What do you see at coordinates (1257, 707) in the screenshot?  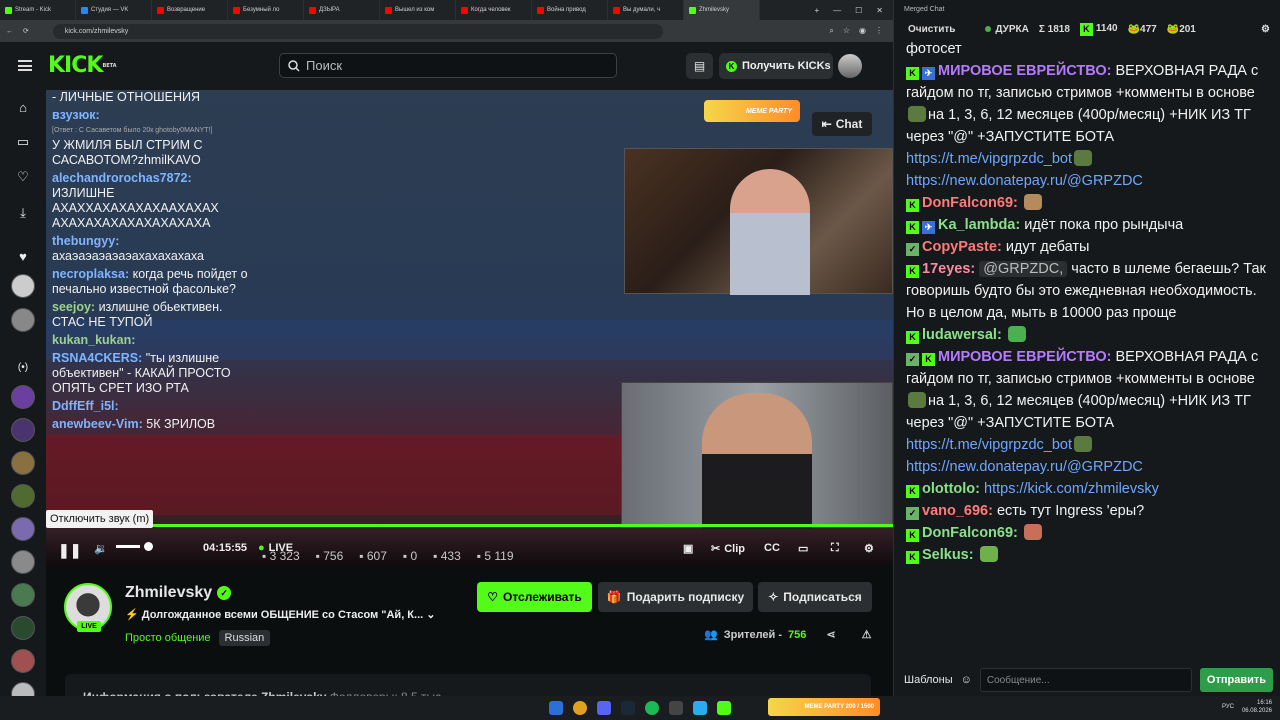 I see `clock: 16:16 06.08.2026` at bounding box center [1257, 707].